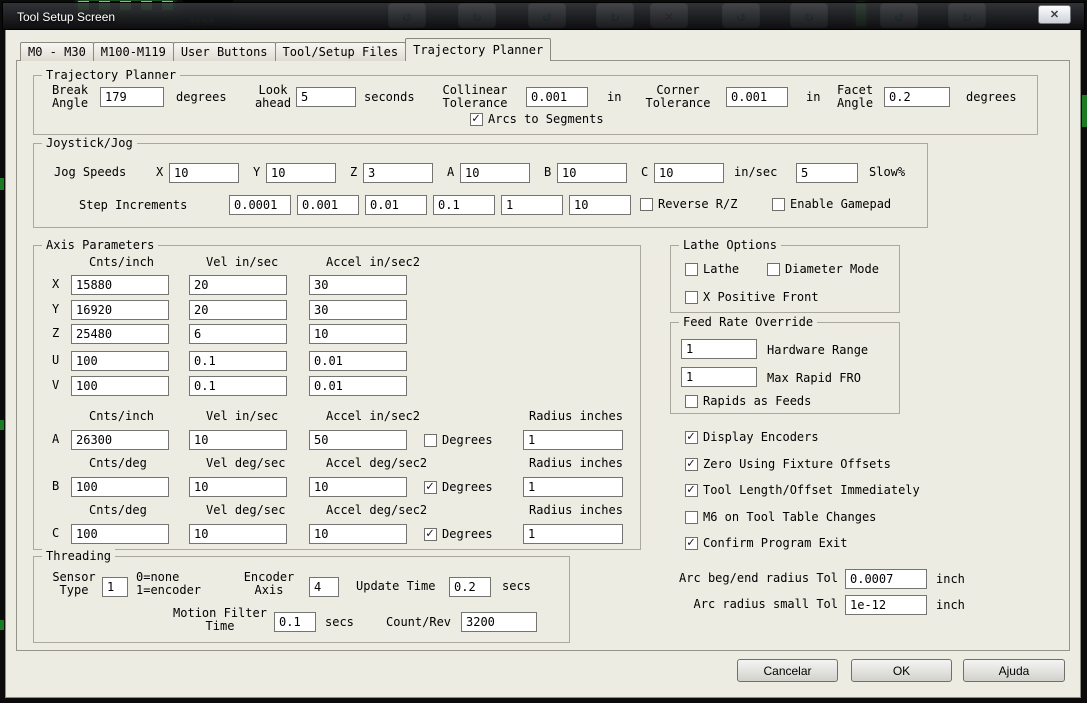 Image resolution: width=1087 pixels, height=703 pixels. Describe the element at coordinates (467, 534) in the screenshot. I see `axis-c-degrees-label: Degrees` at that location.